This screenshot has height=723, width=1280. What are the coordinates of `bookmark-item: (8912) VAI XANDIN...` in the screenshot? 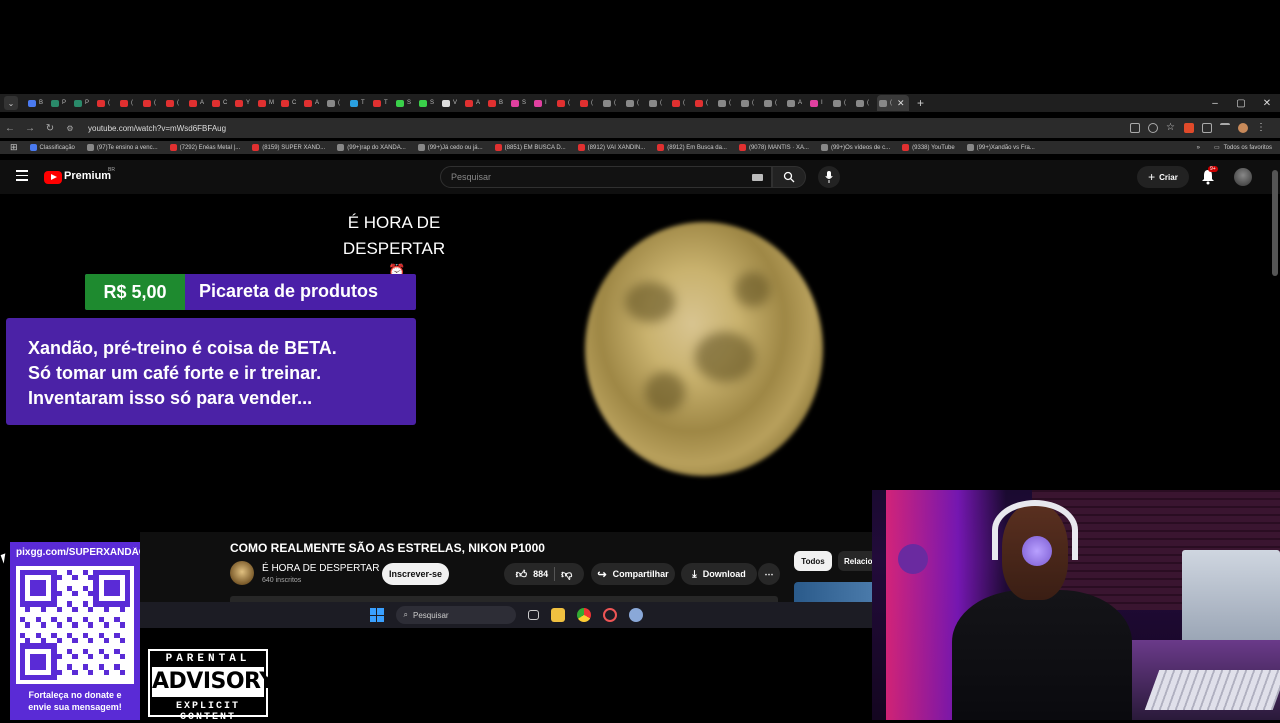 It's located at (611, 147).